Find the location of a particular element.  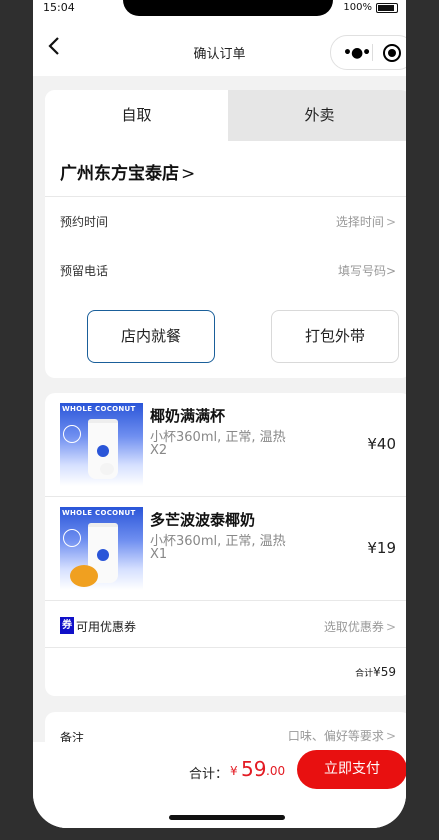

coupon-picker: 选取优惠券 > is located at coordinates (360, 626).